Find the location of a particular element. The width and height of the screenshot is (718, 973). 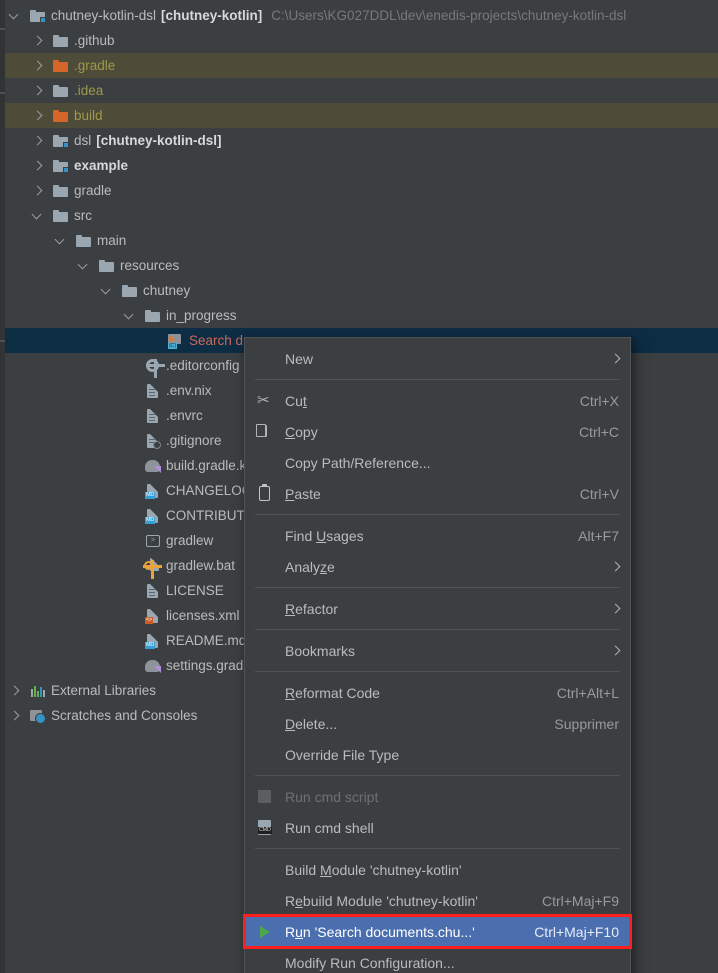

tree-item-label: main is located at coordinates (112, 240).